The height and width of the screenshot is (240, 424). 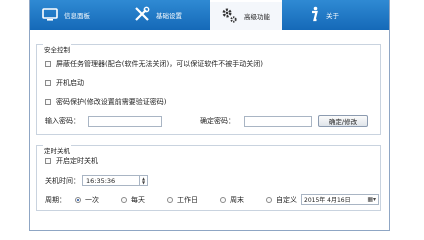 I want to click on option-label: 屏蔽任务管理器(配合(软件无法关闭)，可以保证软件不被手动关闭), so click(x=159, y=64).